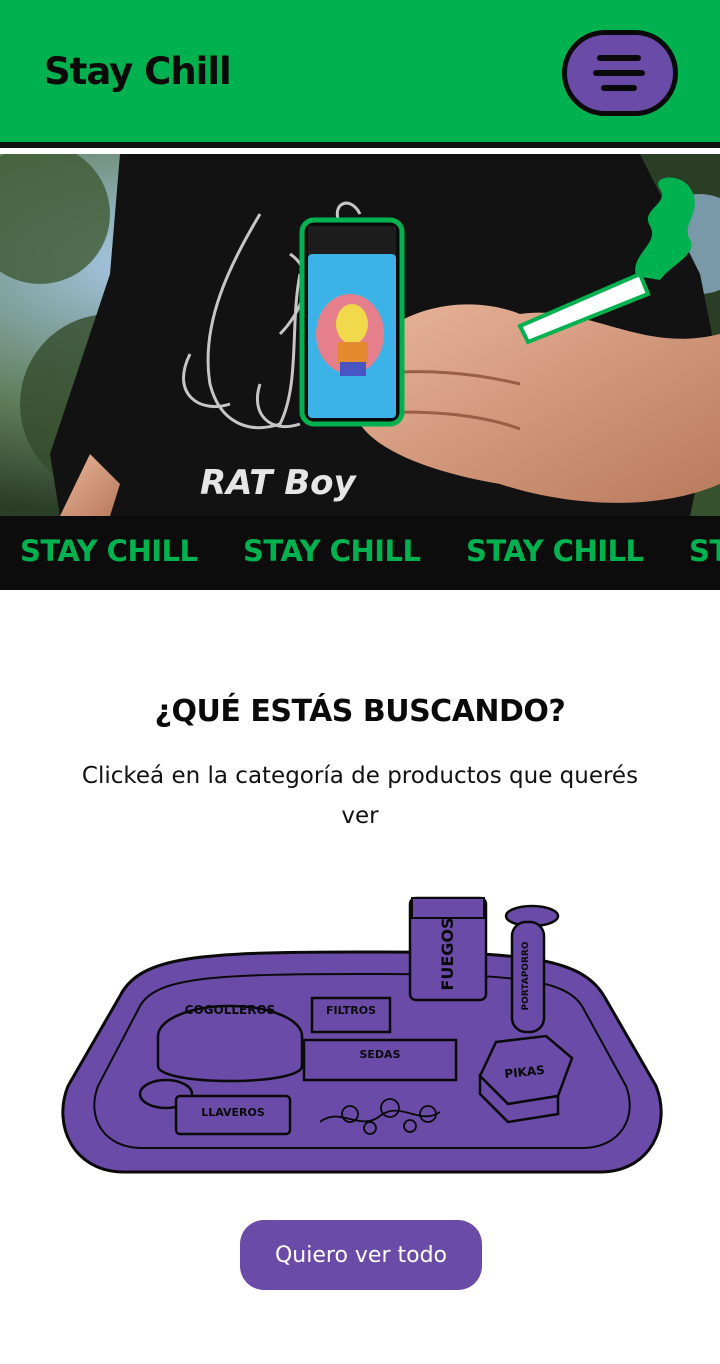  What do you see at coordinates (526, 1079) in the screenshot?
I see `category-pikas: PIKAS` at bounding box center [526, 1079].